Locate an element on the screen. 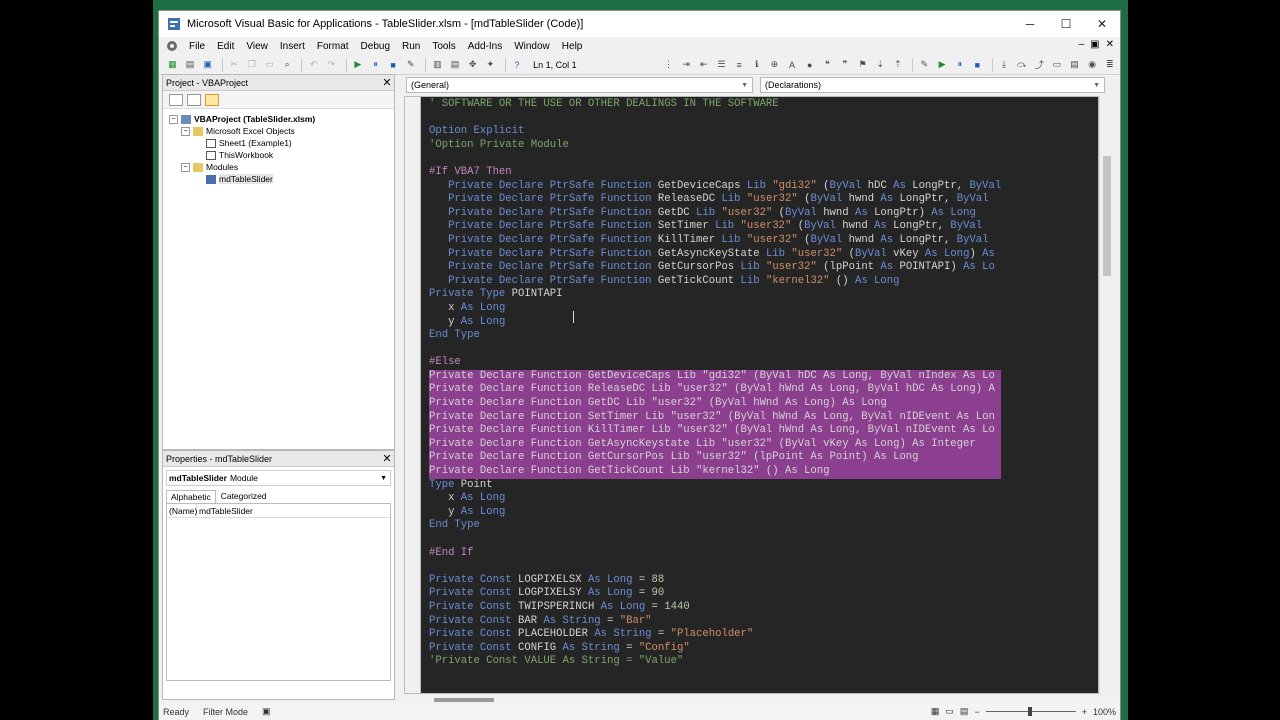  step-out-icon: ⤴ is located at coordinates (1039, 65).